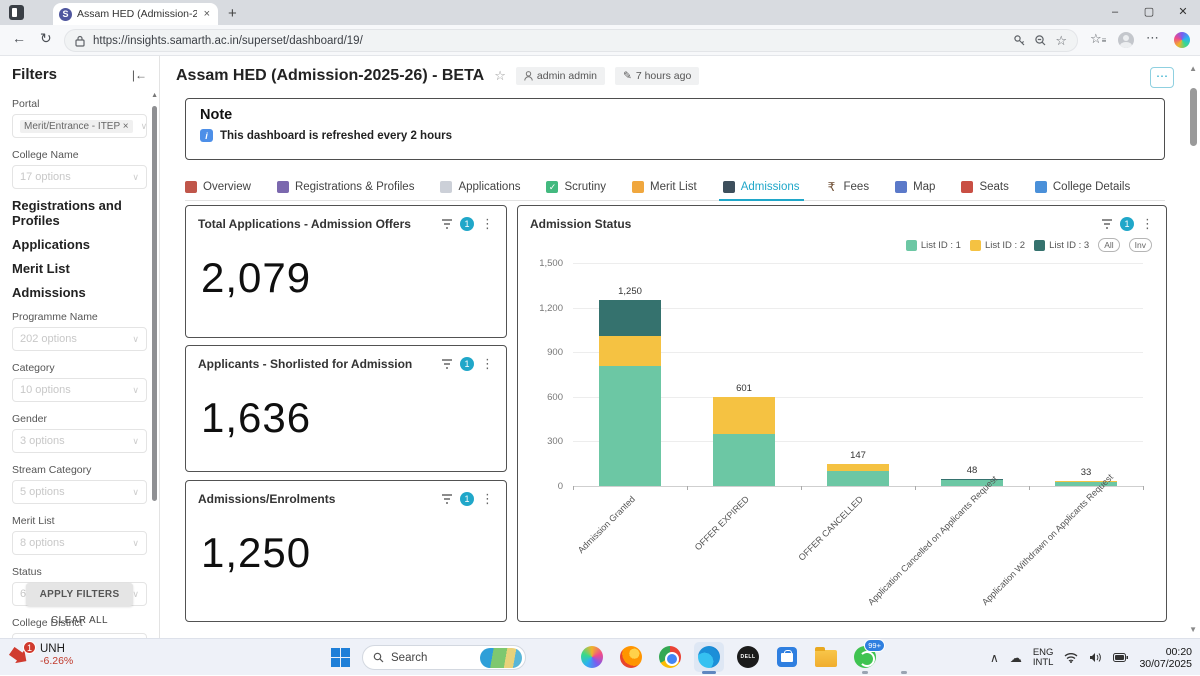  I want to click on store-taskbar-icon, so click(787, 657).